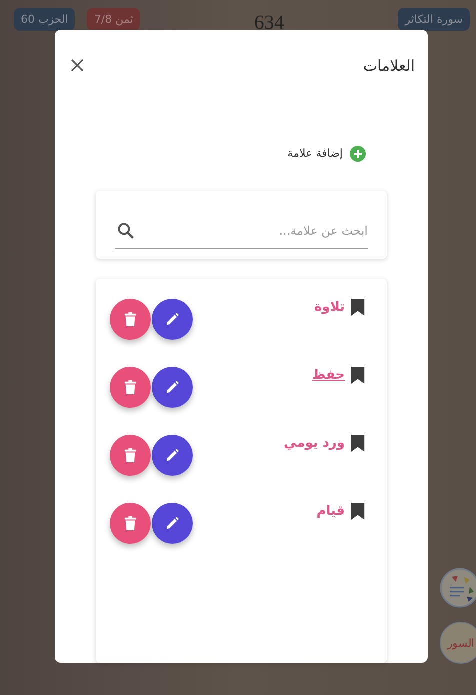 This screenshot has width=476, height=695. I want to click on page-number: 634, so click(269, 23).